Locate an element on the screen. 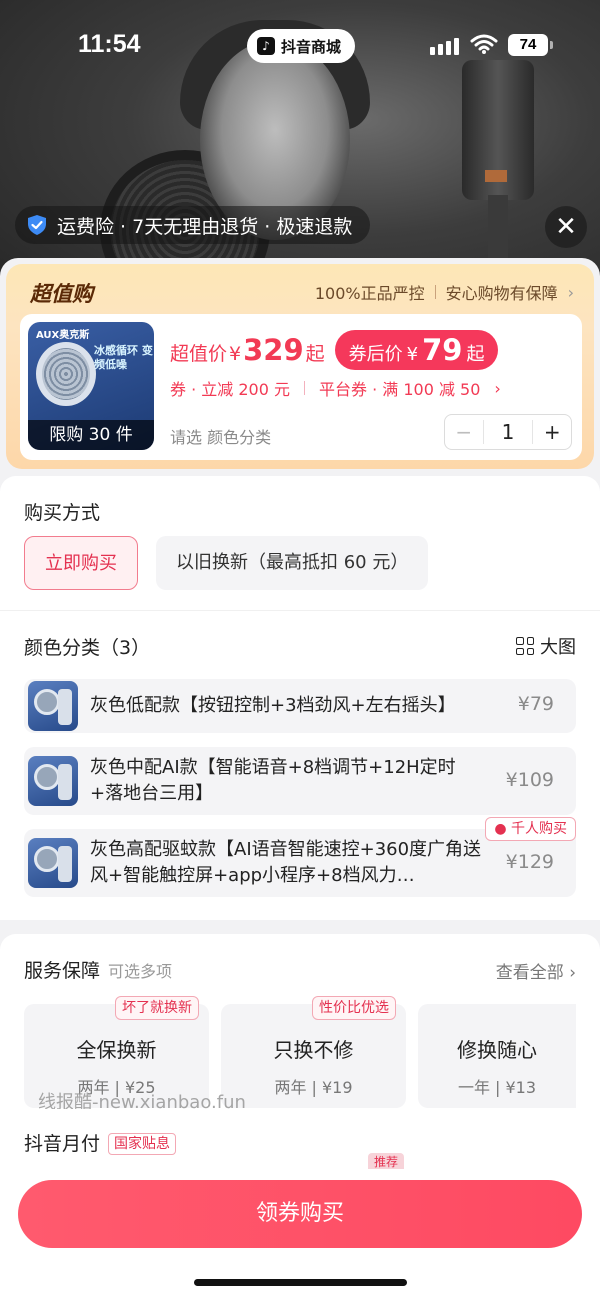 This screenshot has width=600, height=1300. flame-icon: ● is located at coordinates (500, 829).